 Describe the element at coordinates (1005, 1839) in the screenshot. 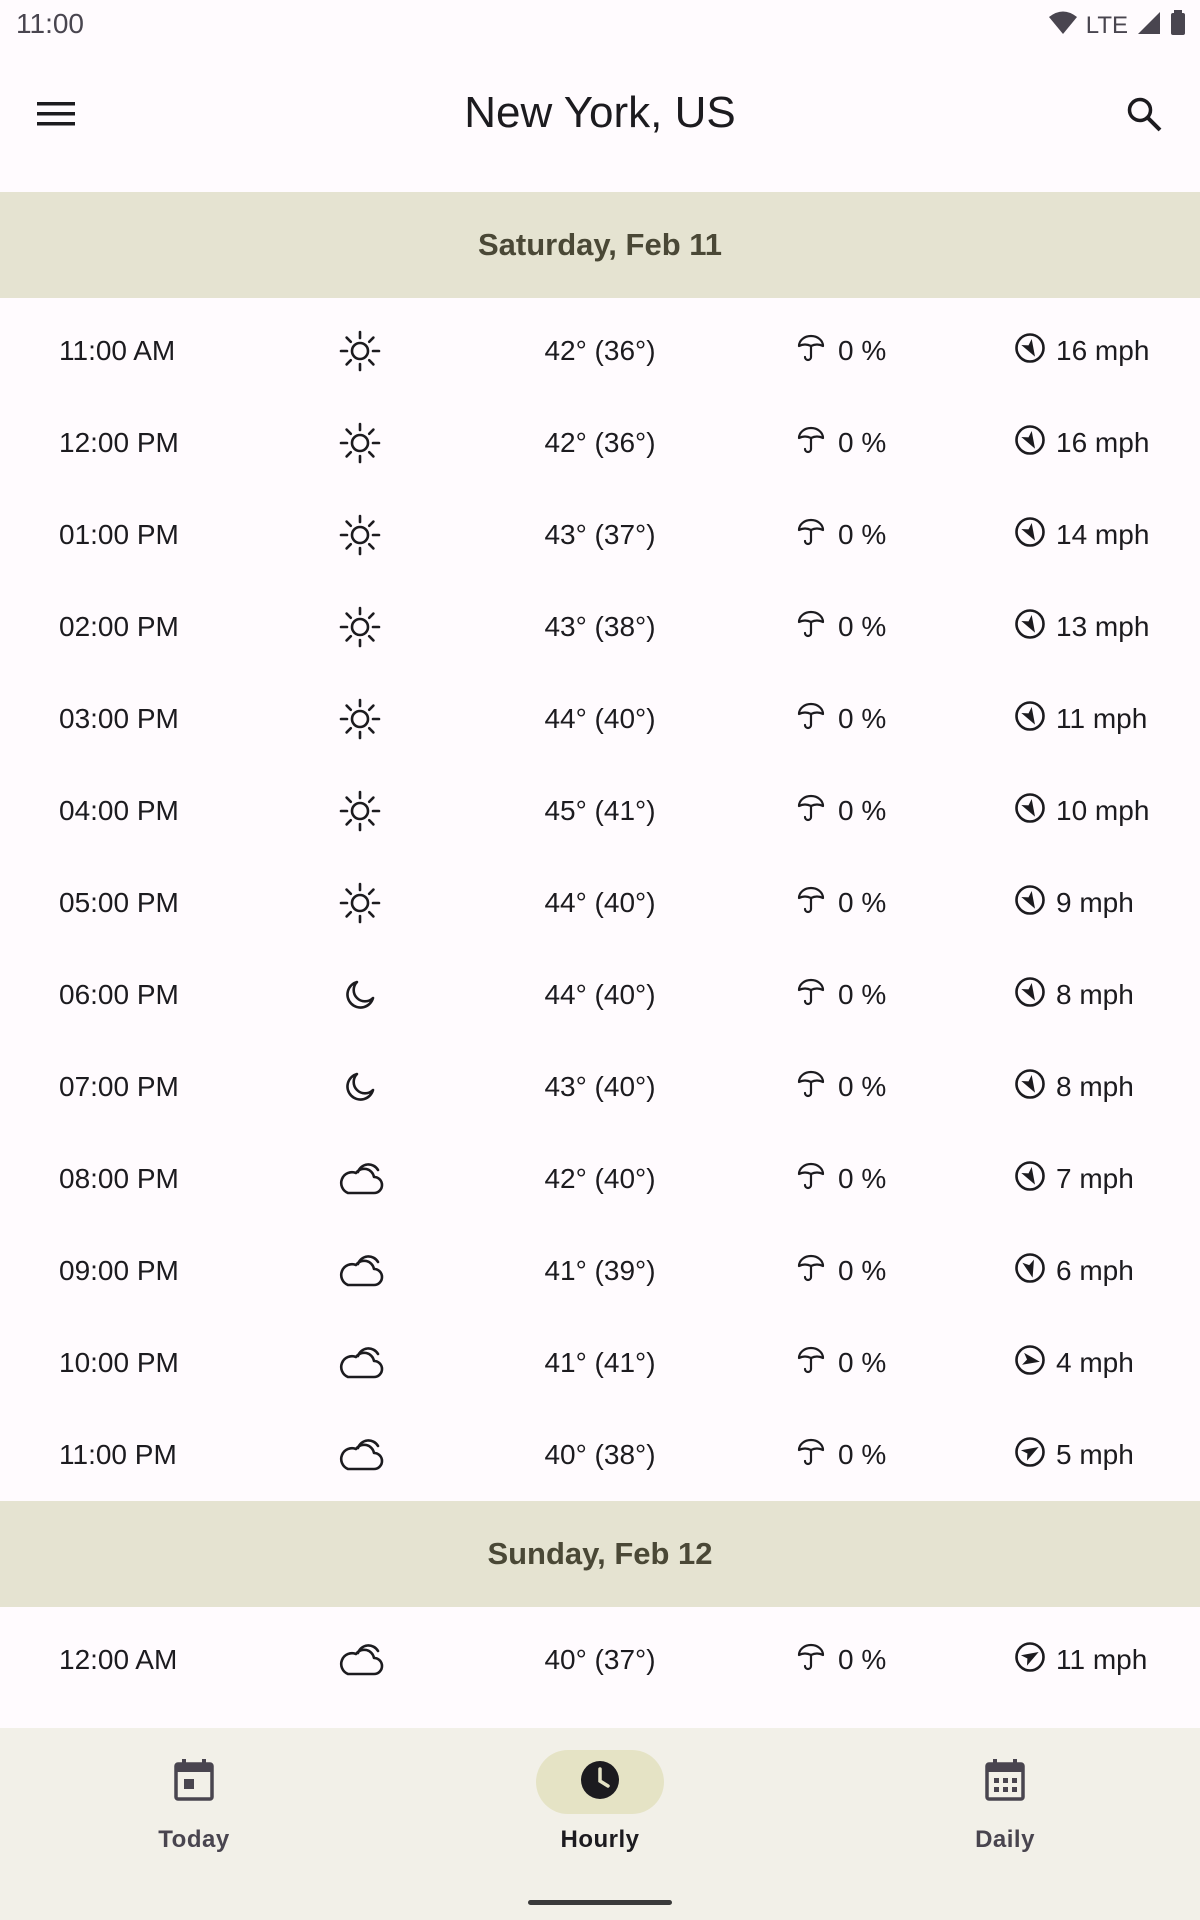

I see `nav-daily-label: Daily` at that location.